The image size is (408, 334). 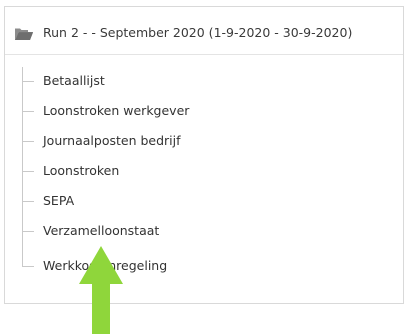 I want to click on tree-item-label: Journaalposten bedrijf, so click(x=112, y=140).